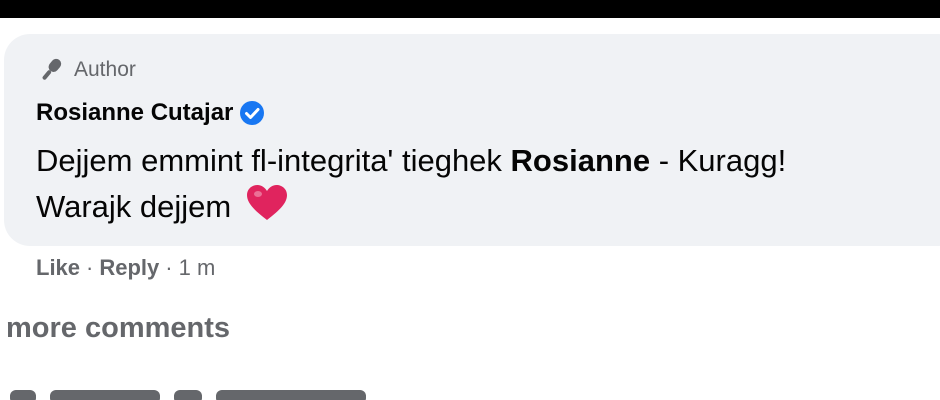 The height and width of the screenshot is (400, 940). Describe the element at coordinates (580, 160) in the screenshot. I see `comment-text-mention: Rosianne` at that location.